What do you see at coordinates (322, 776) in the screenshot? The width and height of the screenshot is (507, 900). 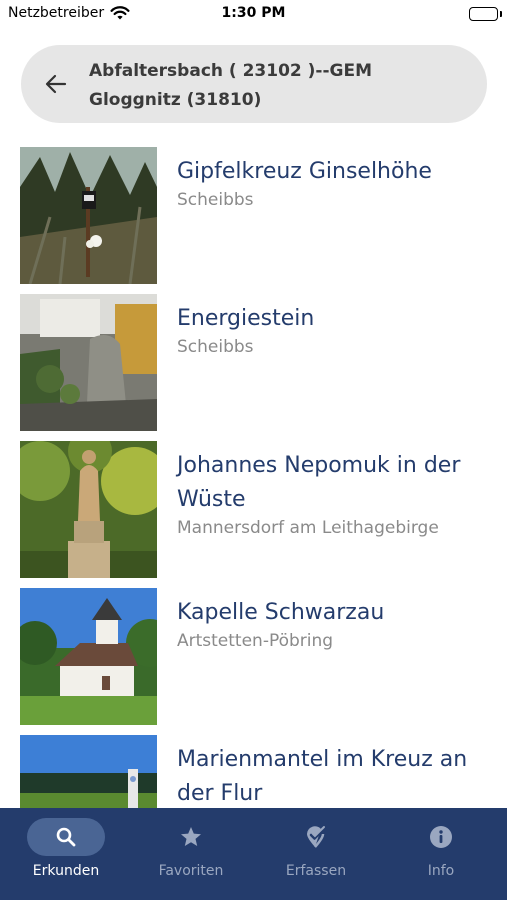 I see `item-title: Marienmantel im Kreuz an der Flur` at bounding box center [322, 776].